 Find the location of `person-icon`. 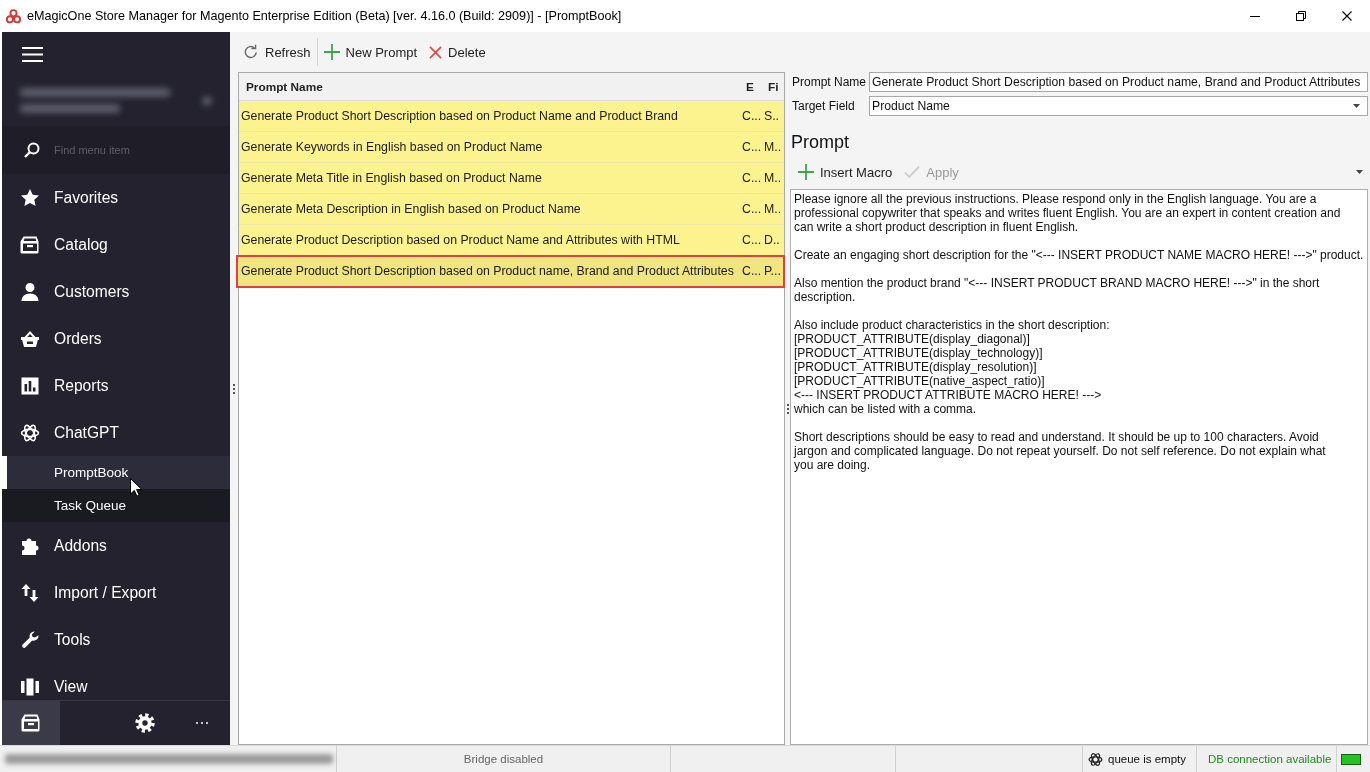

person-icon is located at coordinates (30, 291).